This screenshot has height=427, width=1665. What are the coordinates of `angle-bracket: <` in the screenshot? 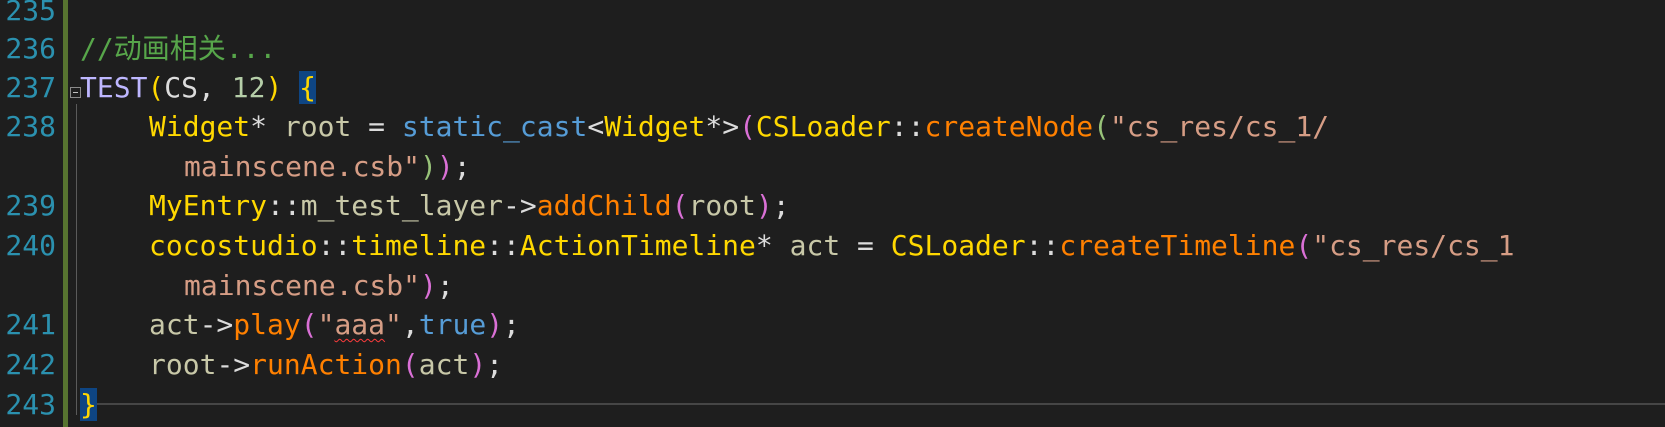 It's located at (596, 126).